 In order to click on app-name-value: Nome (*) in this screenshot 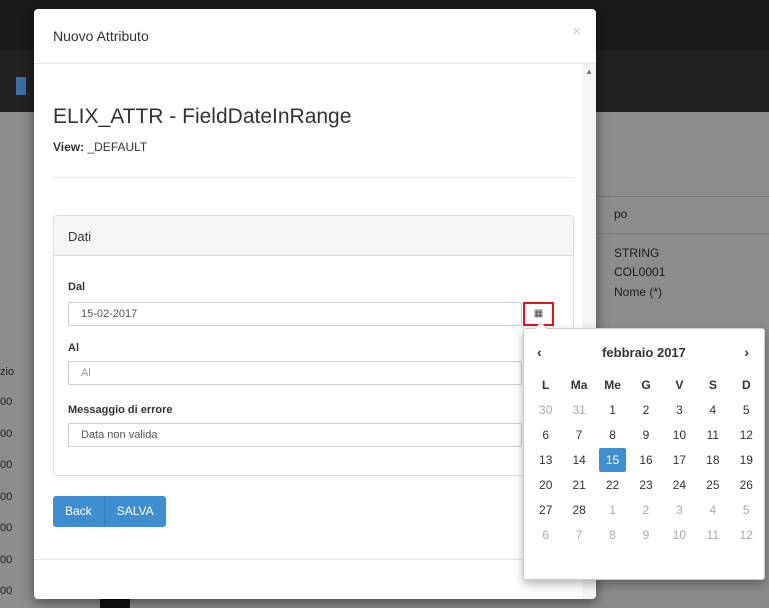, I will do `click(638, 292)`.